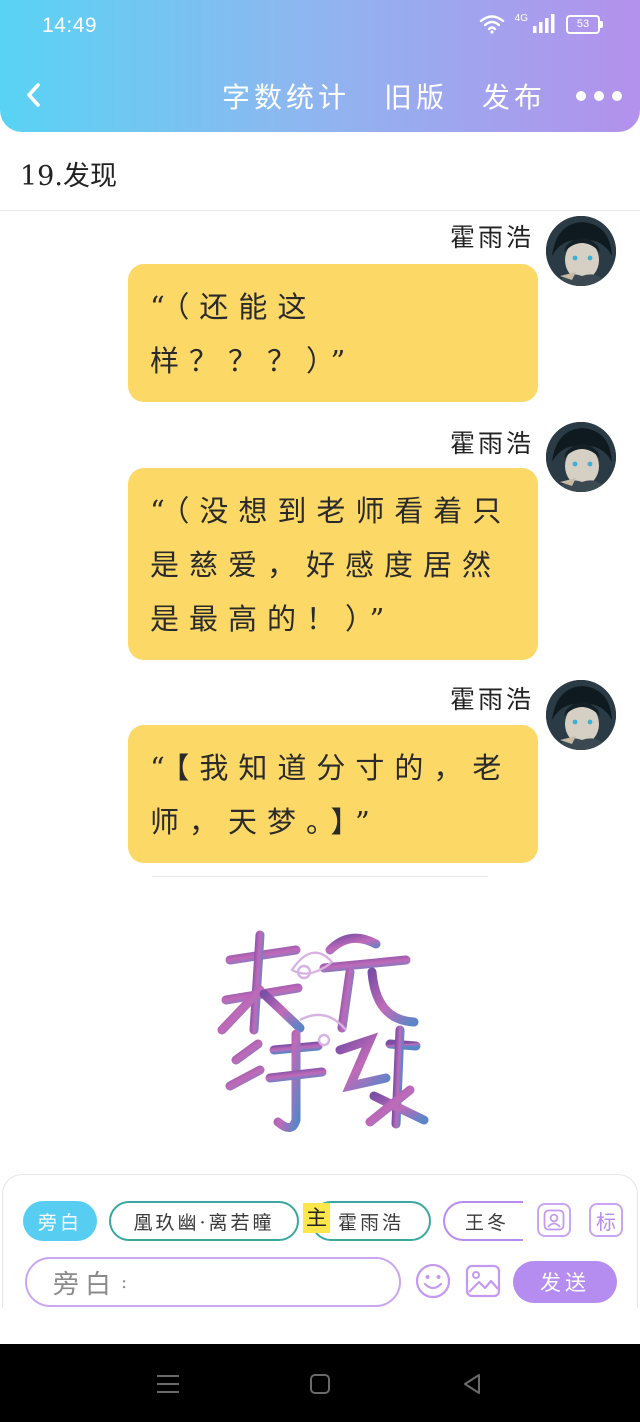 The image size is (640, 1422). Describe the element at coordinates (483, 1221) in the screenshot. I see `character-chip: 王冬` at that location.